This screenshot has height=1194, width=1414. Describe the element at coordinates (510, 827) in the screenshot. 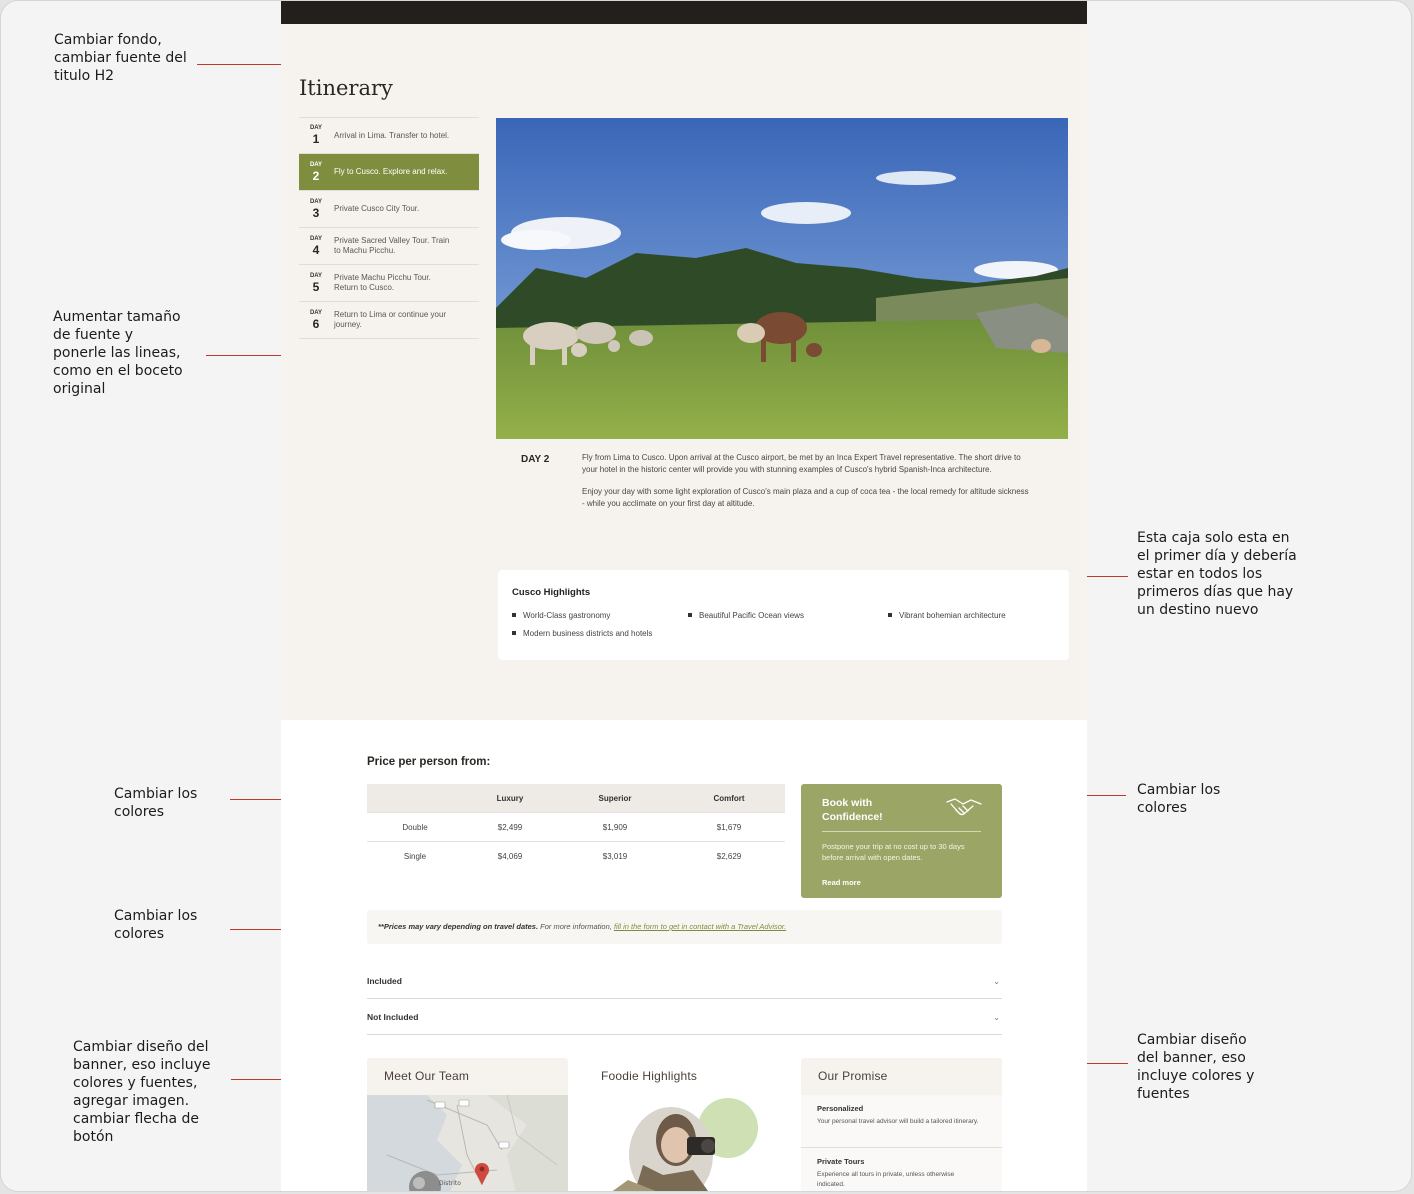

I see `table-cell: $2,499` at that location.